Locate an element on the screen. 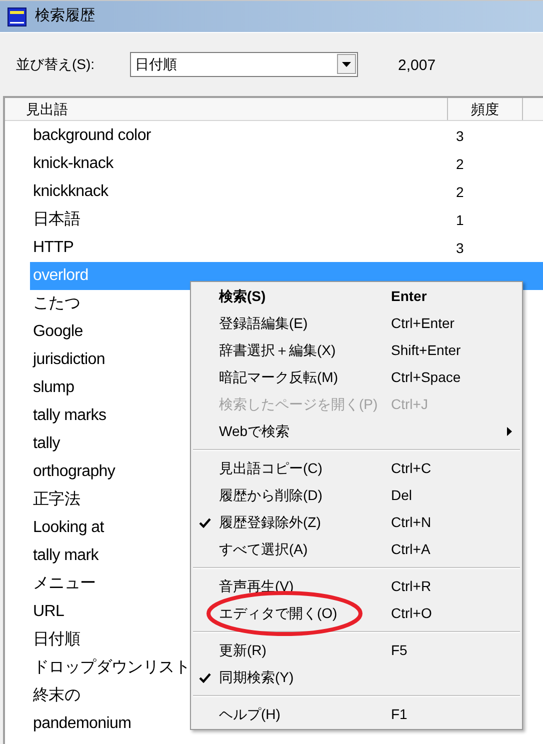 This screenshot has height=744, width=543. caret-icon is located at coordinates (346, 64).